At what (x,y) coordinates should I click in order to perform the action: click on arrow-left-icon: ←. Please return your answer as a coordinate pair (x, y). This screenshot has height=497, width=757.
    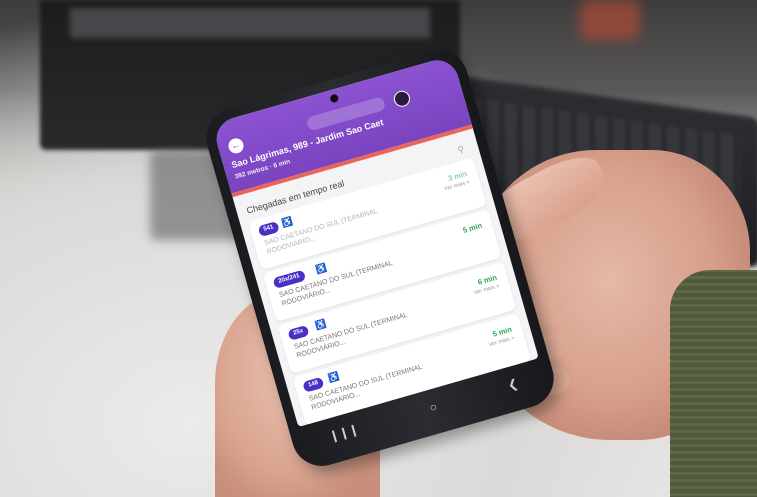
    Looking at the image, I should click on (236, 146).